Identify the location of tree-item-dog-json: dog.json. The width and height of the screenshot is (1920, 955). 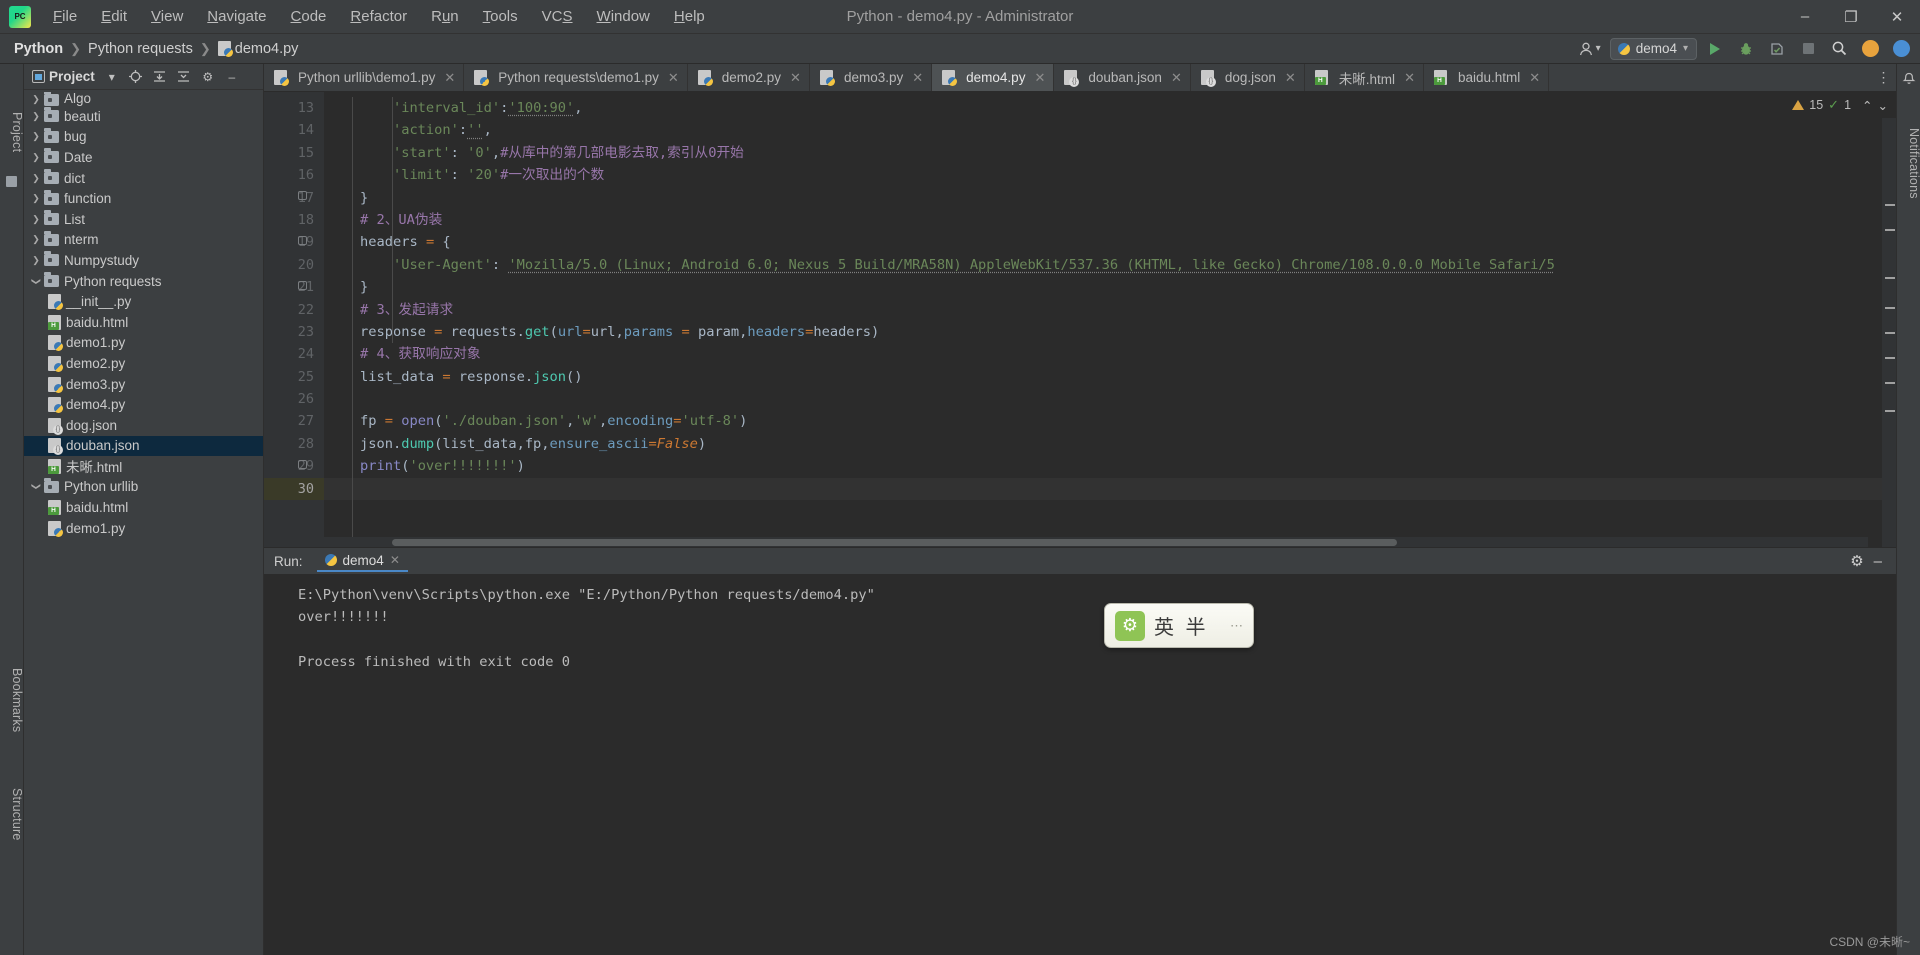
(143, 425).